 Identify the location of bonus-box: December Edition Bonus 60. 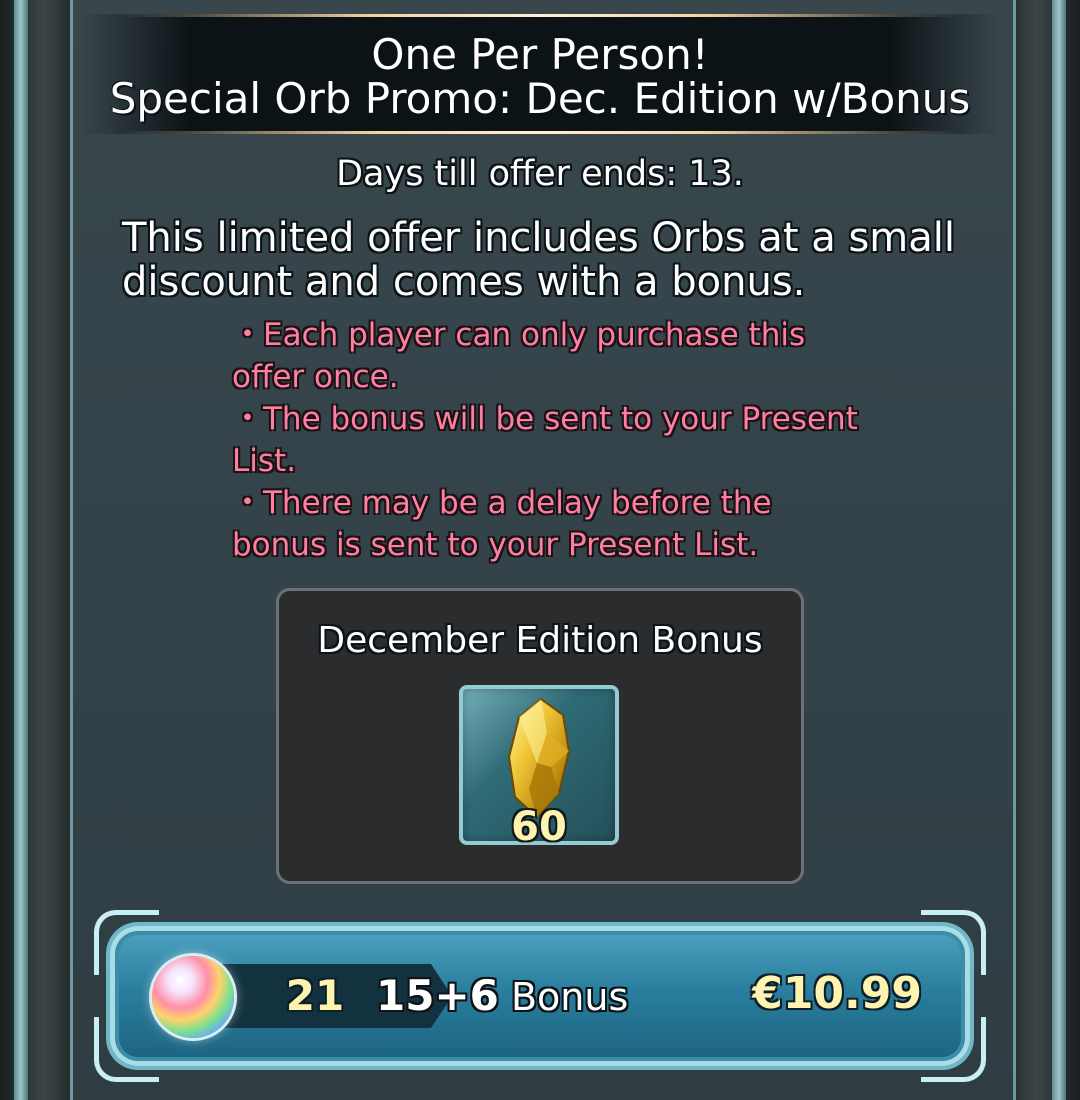
(540, 736).